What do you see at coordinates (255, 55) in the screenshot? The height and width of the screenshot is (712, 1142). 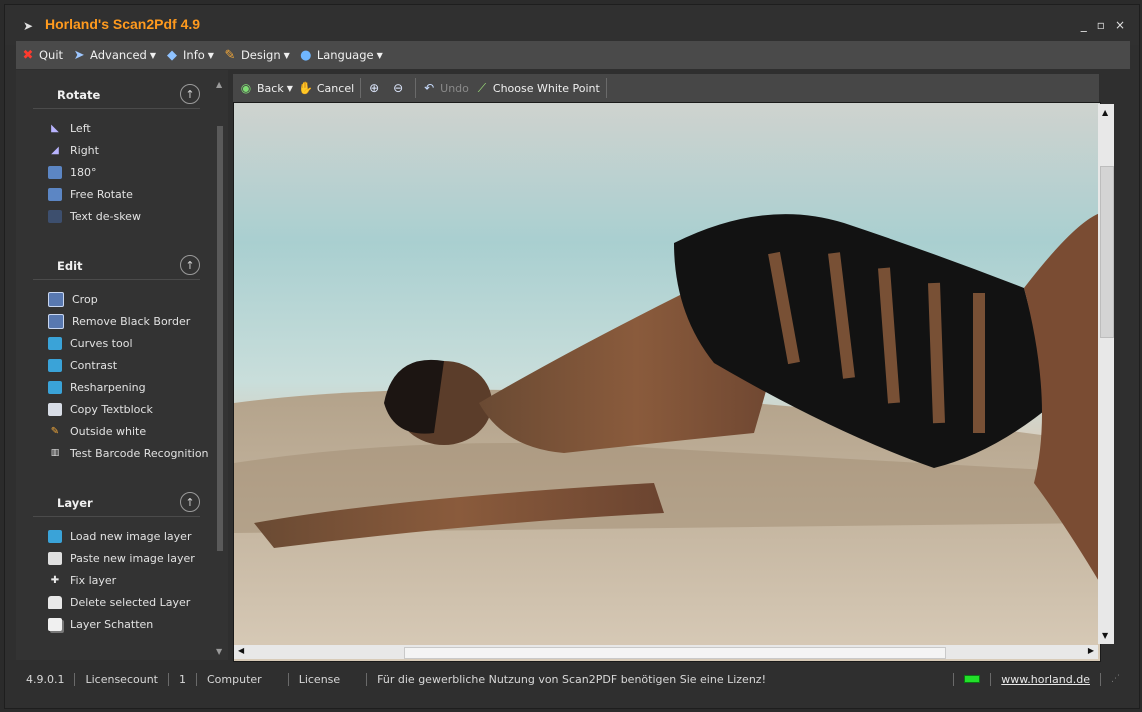 I see `menu-design: ✎ Design ▼` at bounding box center [255, 55].